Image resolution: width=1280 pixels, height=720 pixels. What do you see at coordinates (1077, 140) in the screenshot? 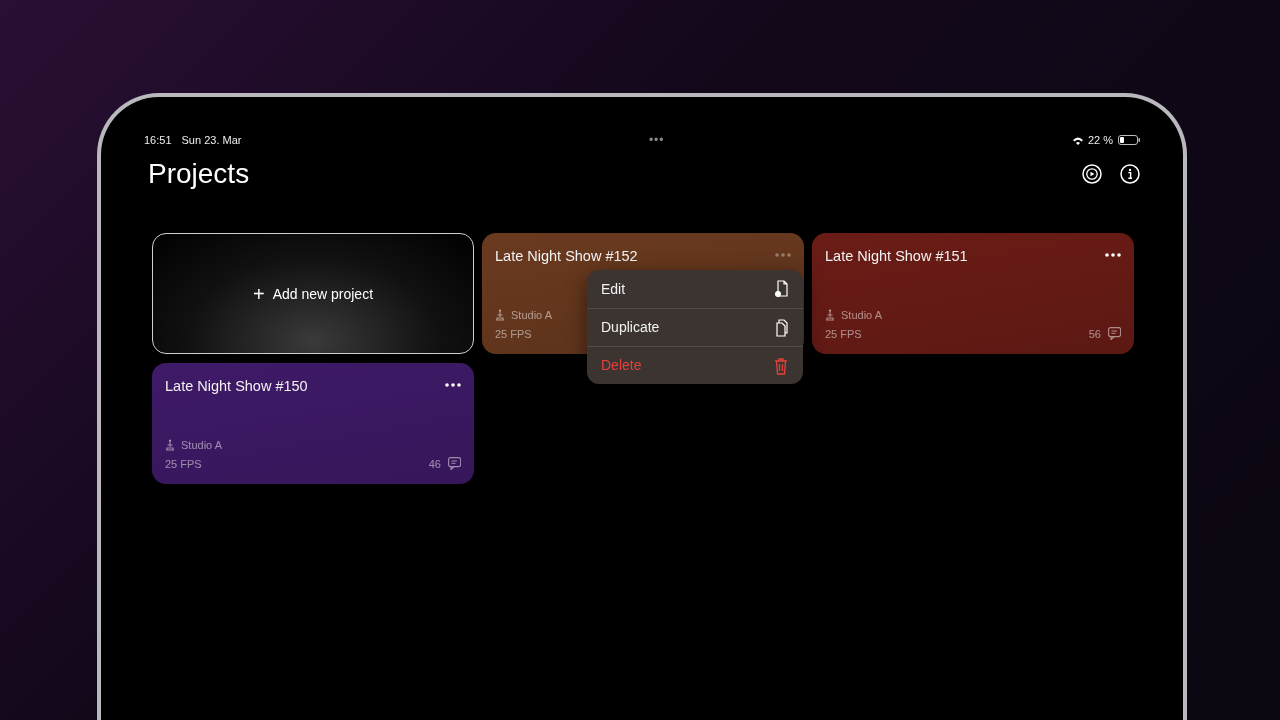
I see `wifi-icon` at bounding box center [1077, 140].